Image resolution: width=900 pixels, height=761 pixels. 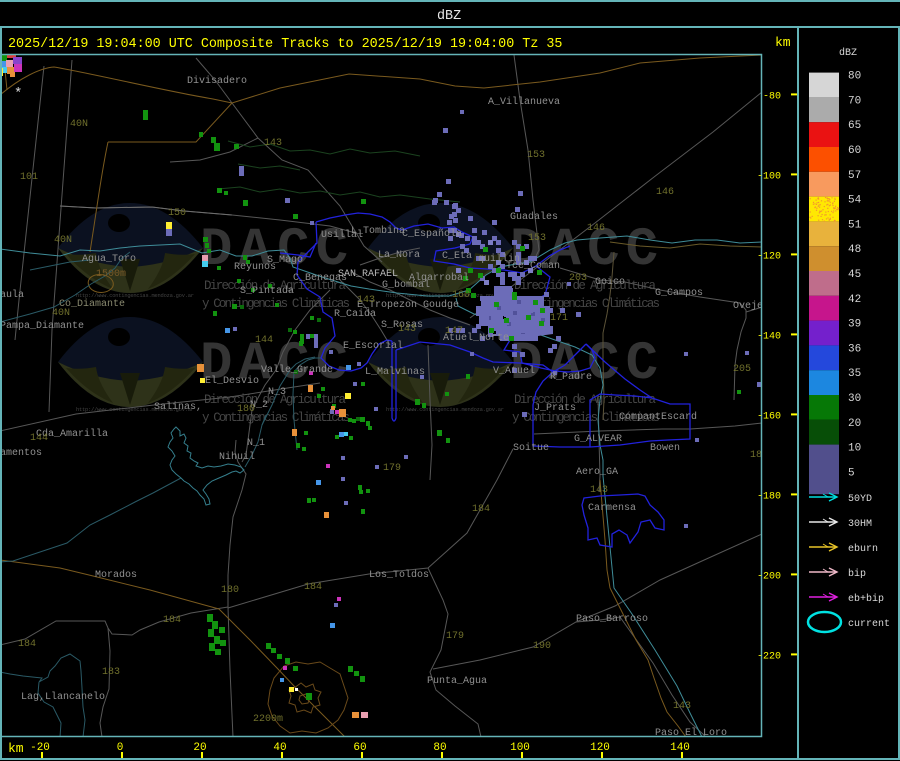 What do you see at coordinates (256, 443) in the screenshot?
I see `svg-text: N_1` at bounding box center [256, 443].